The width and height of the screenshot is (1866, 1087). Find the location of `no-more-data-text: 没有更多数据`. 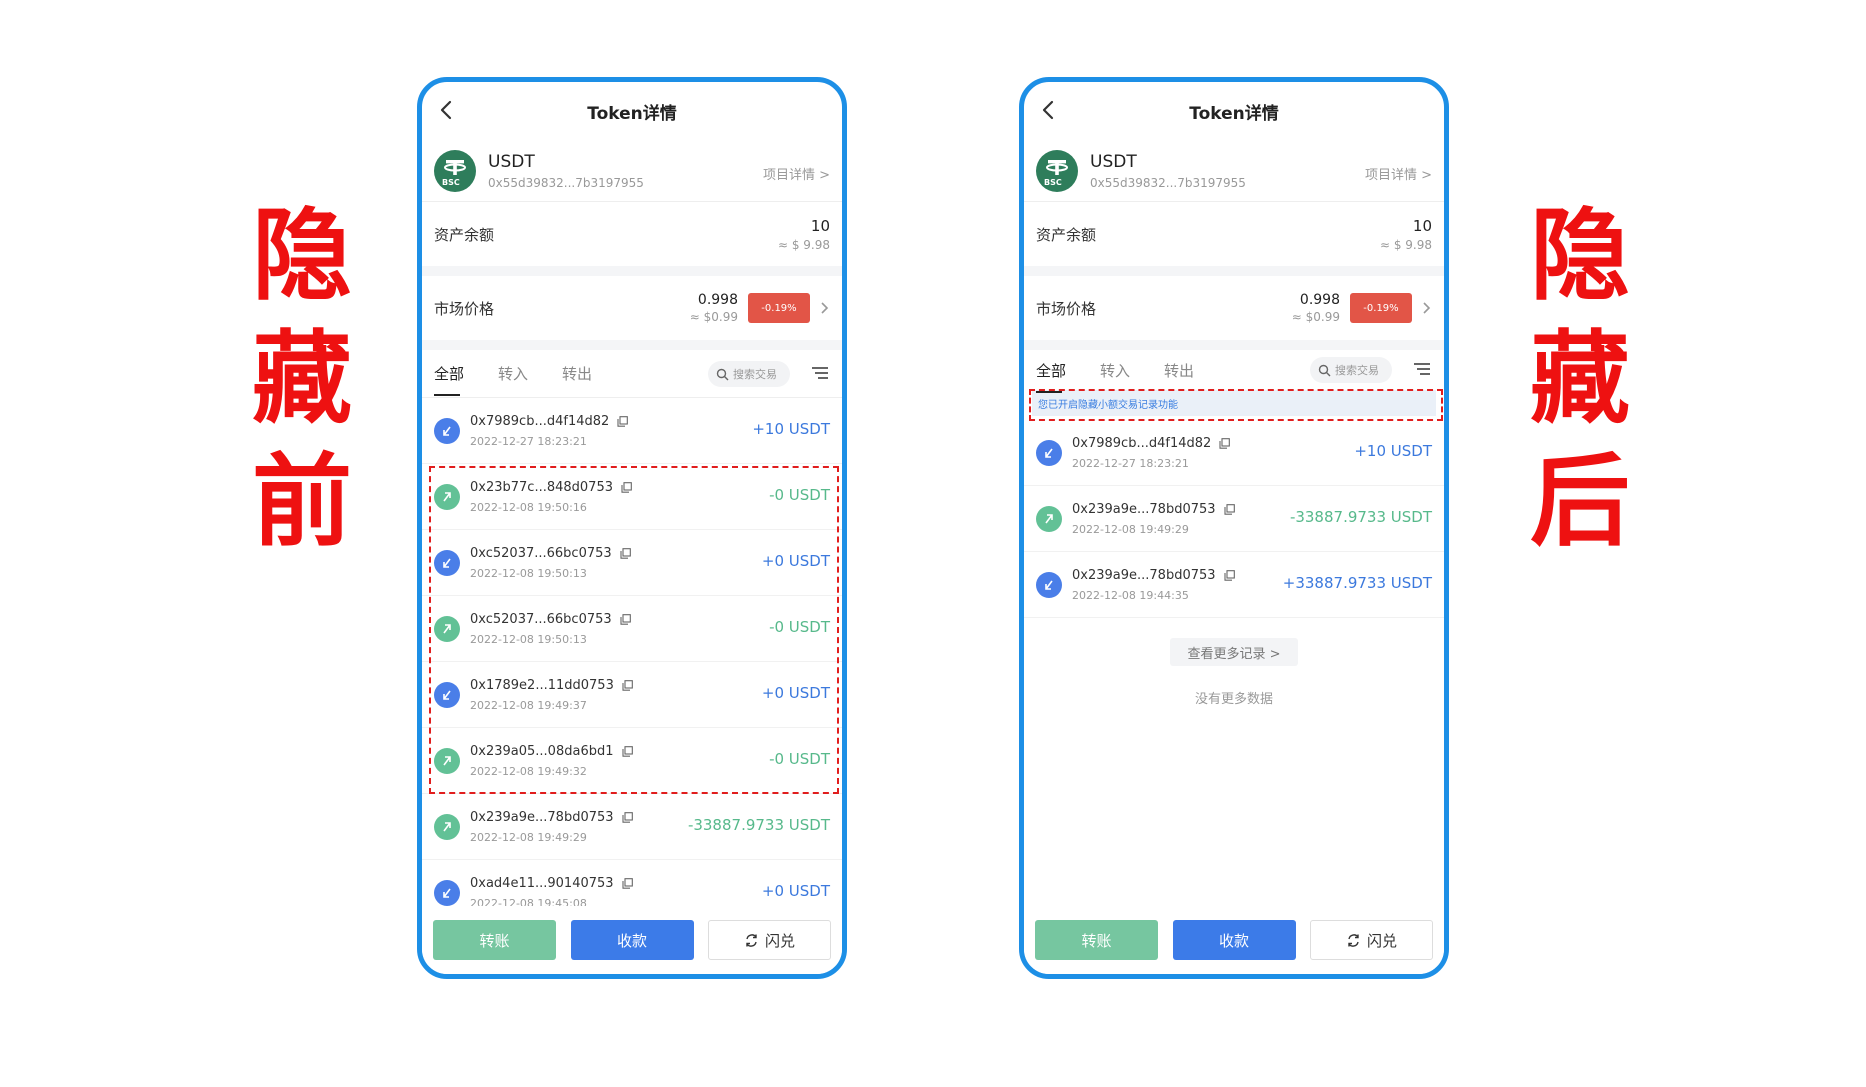

no-more-data-text: 没有更多数据 is located at coordinates (1233, 699).